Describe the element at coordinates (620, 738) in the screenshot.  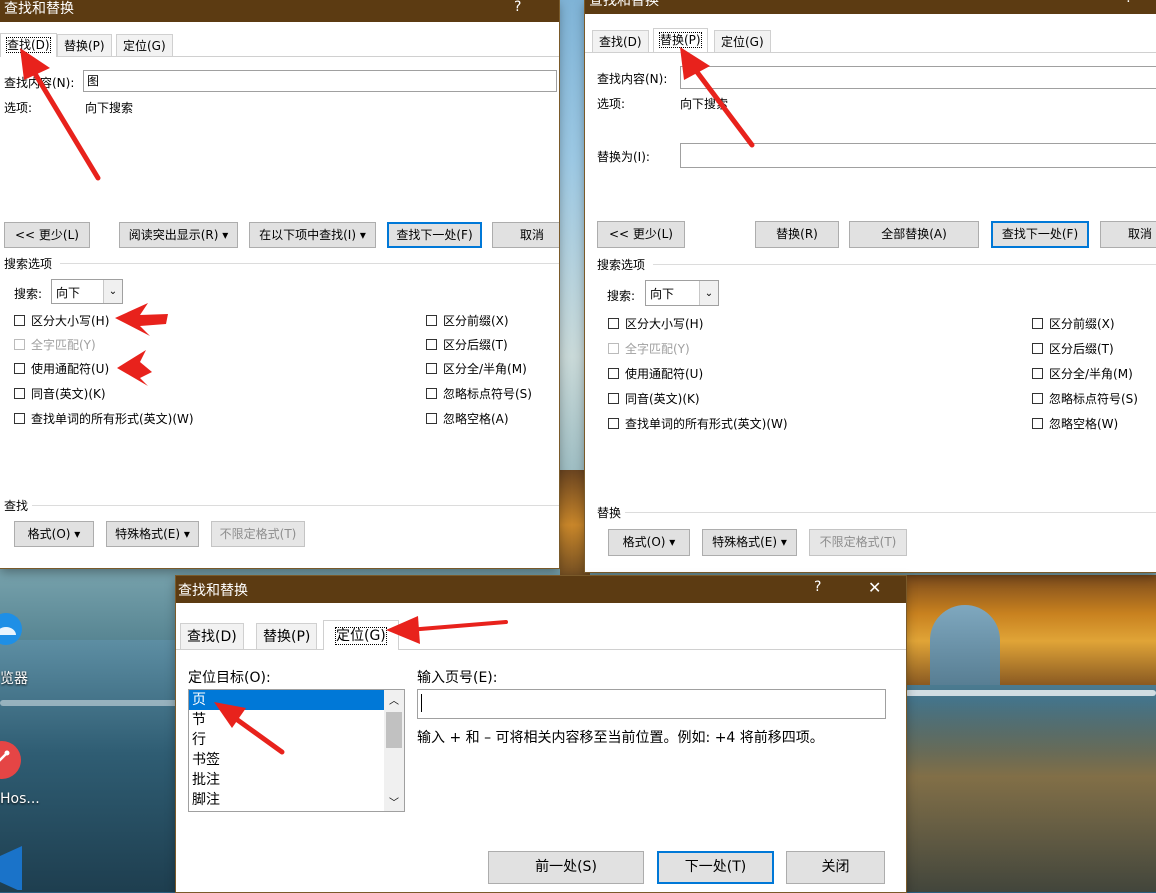
I see `goto-hint: 输入 + 和 – 可将相关内容移至当前位置。例如: +4 将前移四项。` at that location.